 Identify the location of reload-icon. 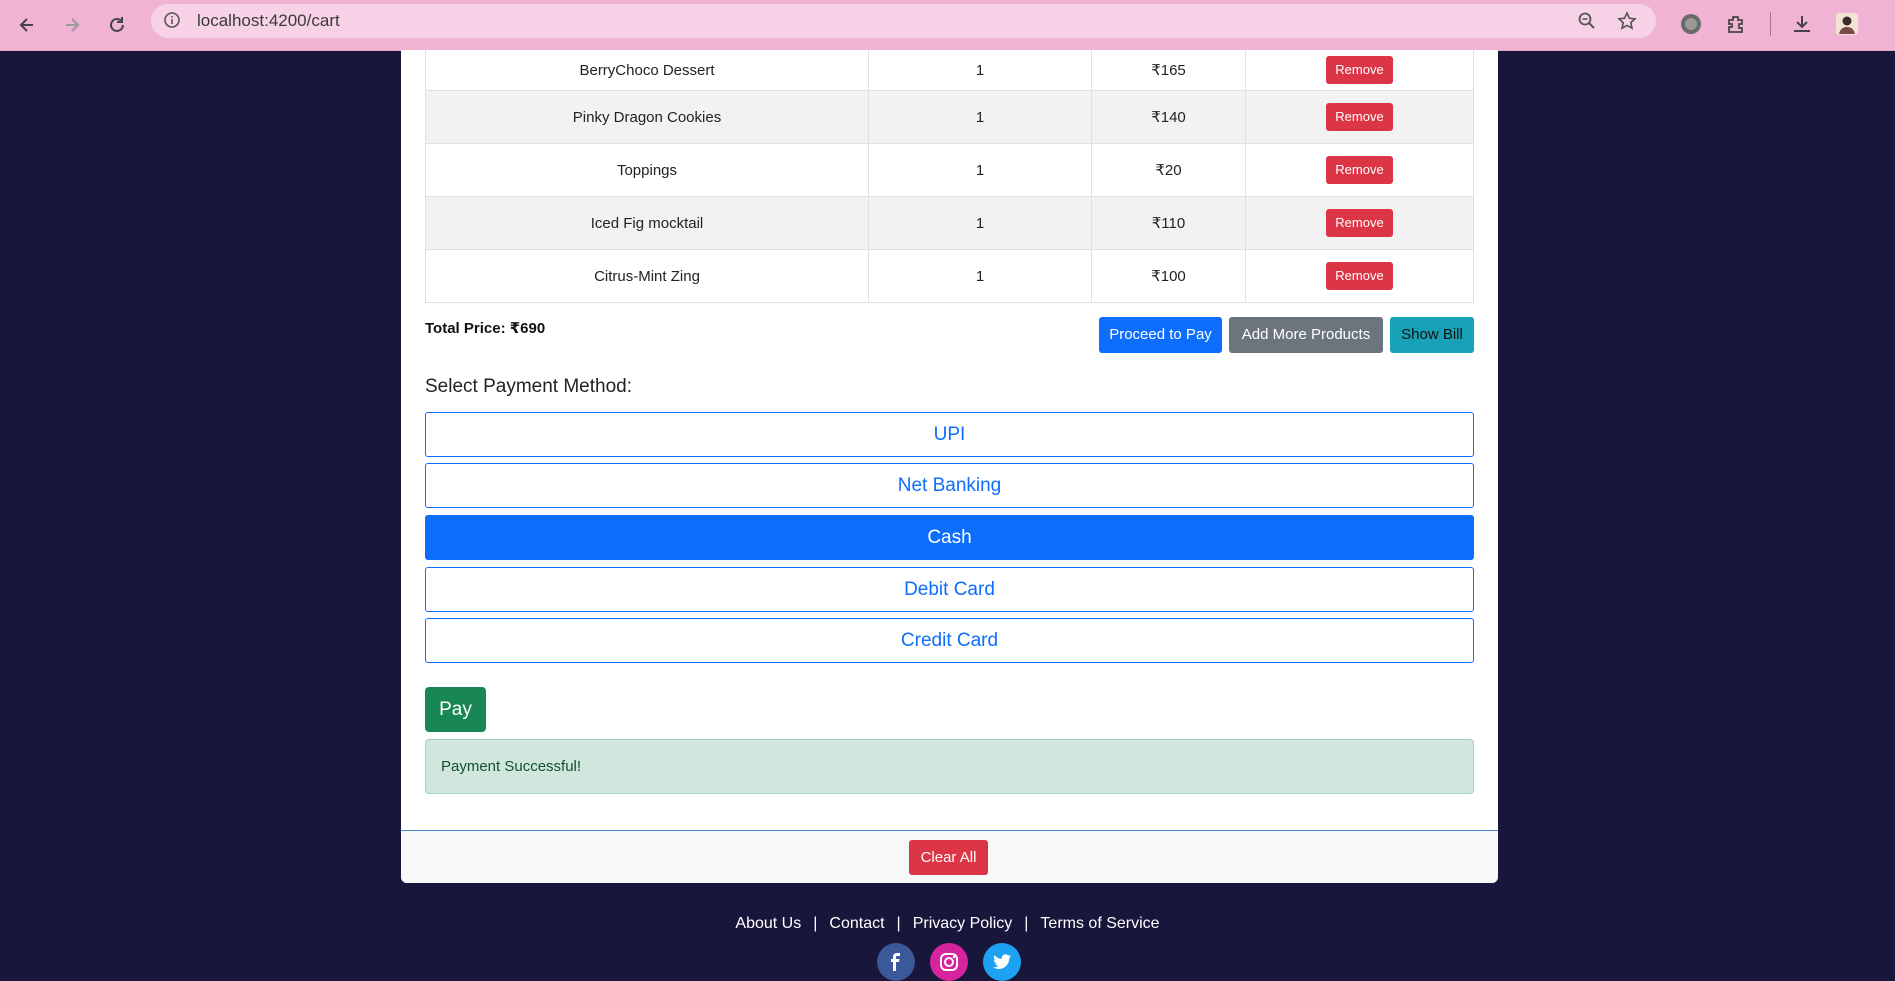
(117, 25).